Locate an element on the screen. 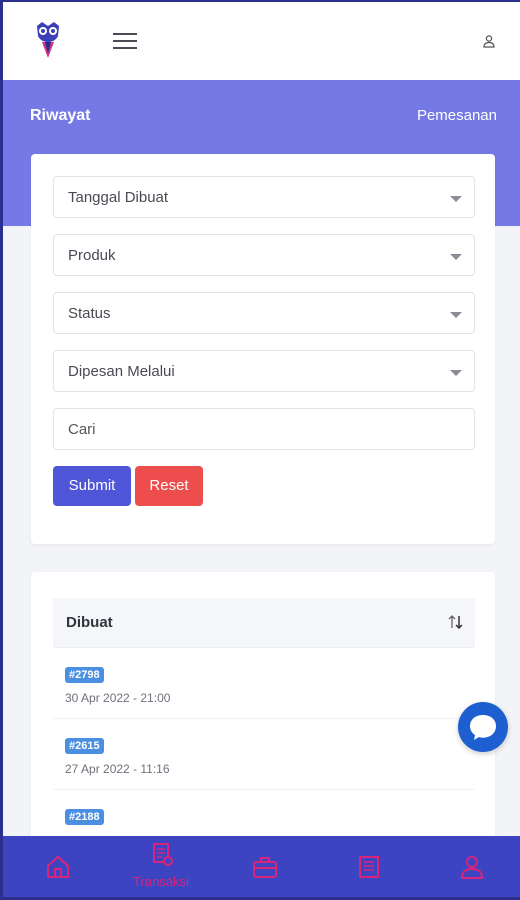 This screenshot has width=520, height=900. order-date: 30 Apr 2022 - 21:00 is located at coordinates (118, 698).